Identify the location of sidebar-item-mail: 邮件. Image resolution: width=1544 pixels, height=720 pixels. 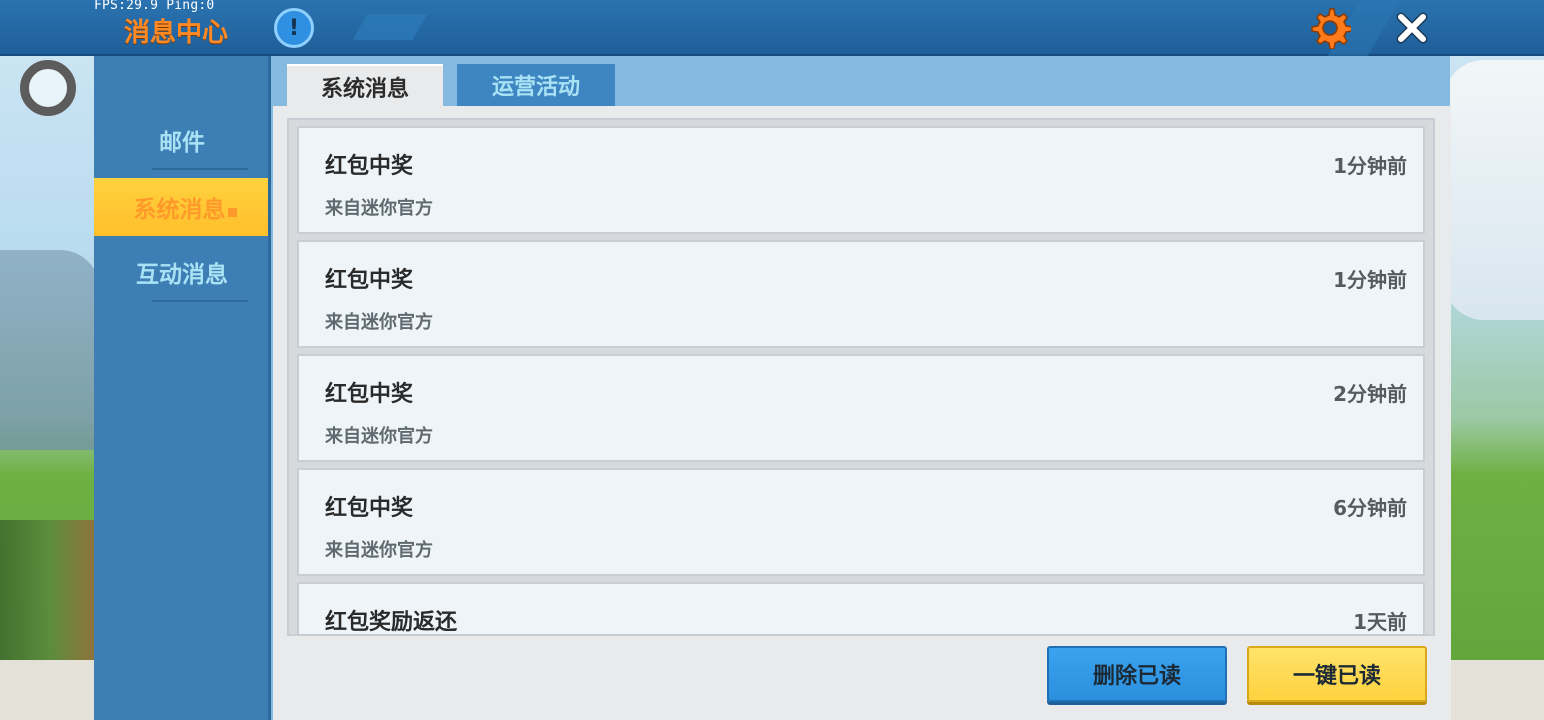
(182, 140).